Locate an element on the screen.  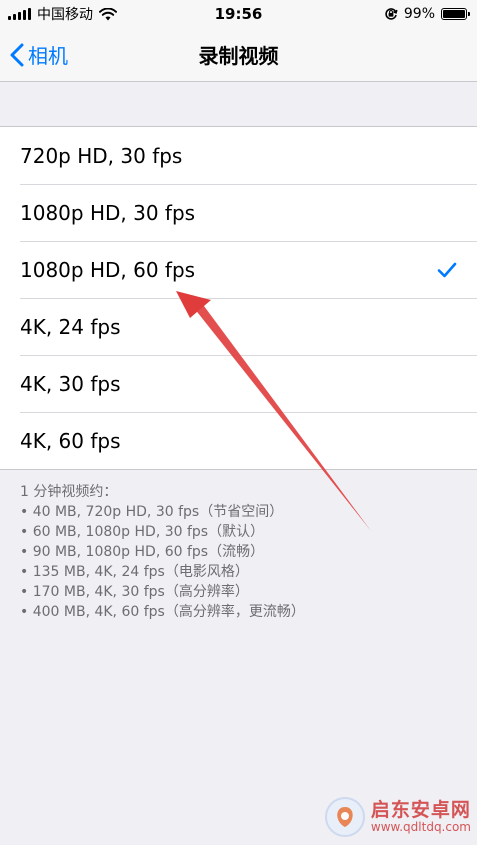
footer-line: • 40 MB, 720p HD, 30 fps（节省空间） is located at coordinates (152, 512).